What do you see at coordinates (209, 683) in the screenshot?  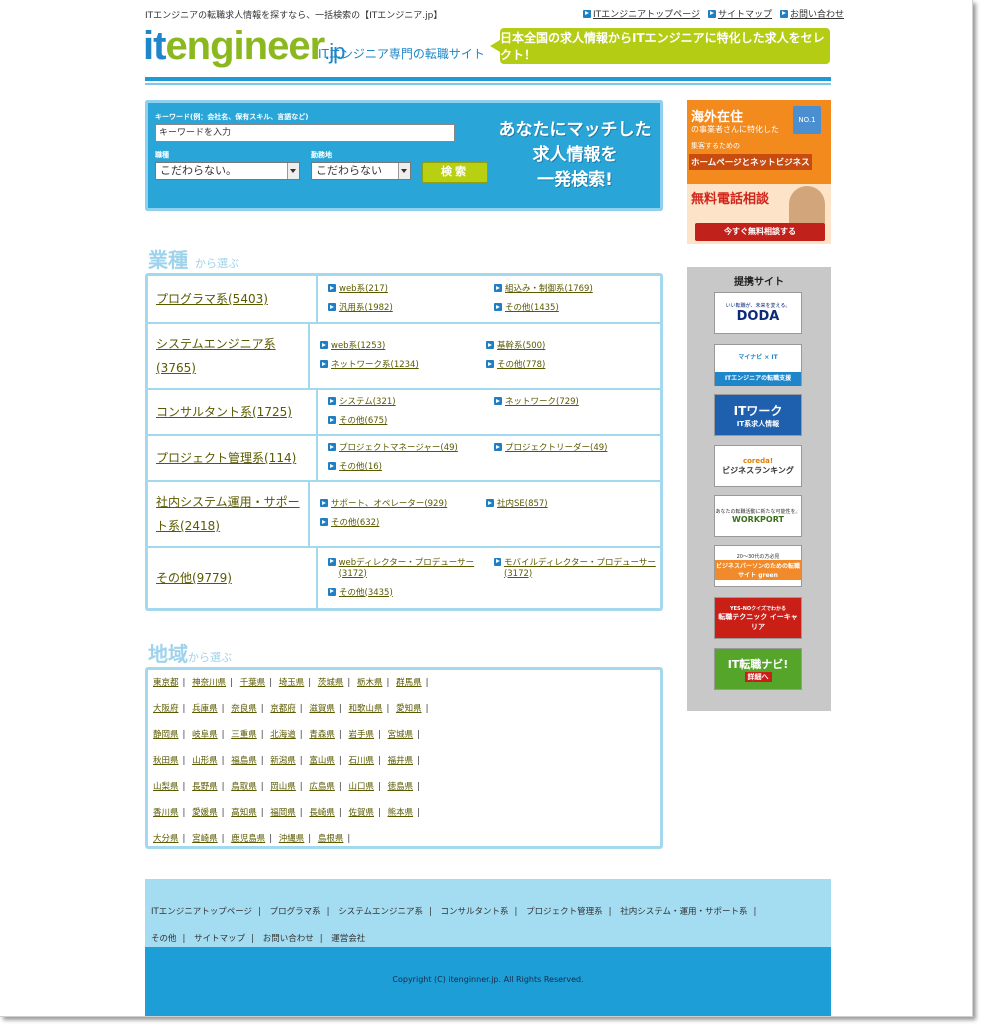 I see `pref-link: 神奈川県` at bounding box center [209, 683].